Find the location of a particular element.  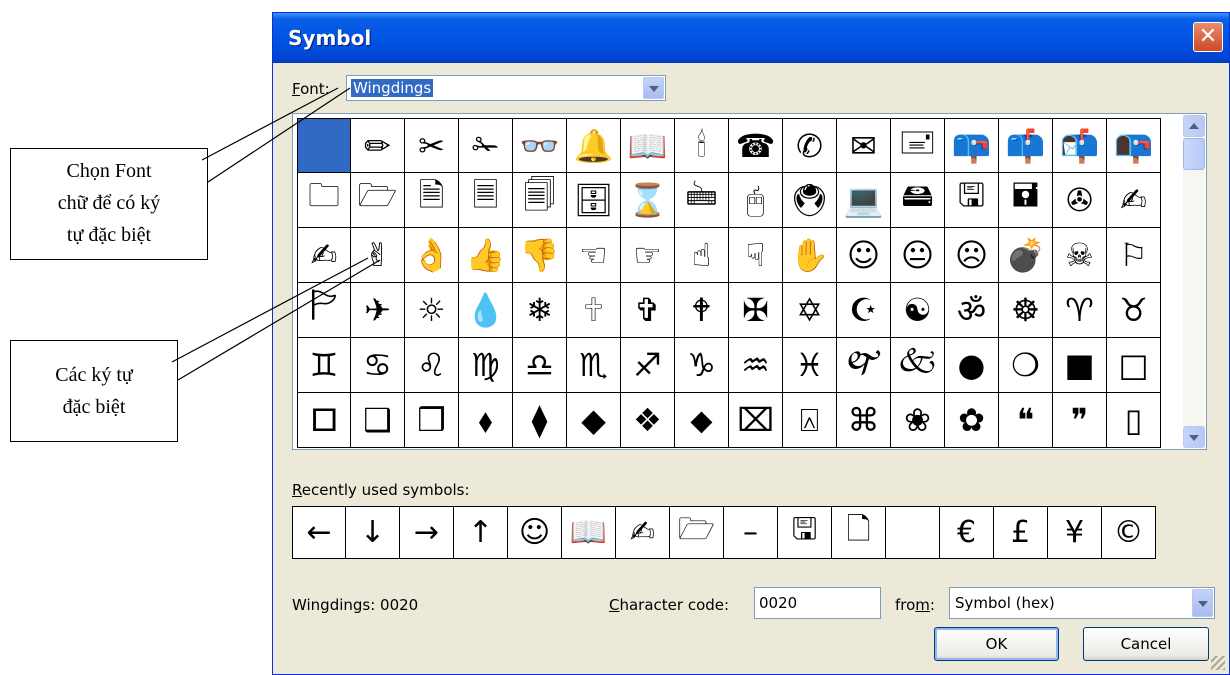

symbol-cell: 👎 is located at coordinates (540, 255).